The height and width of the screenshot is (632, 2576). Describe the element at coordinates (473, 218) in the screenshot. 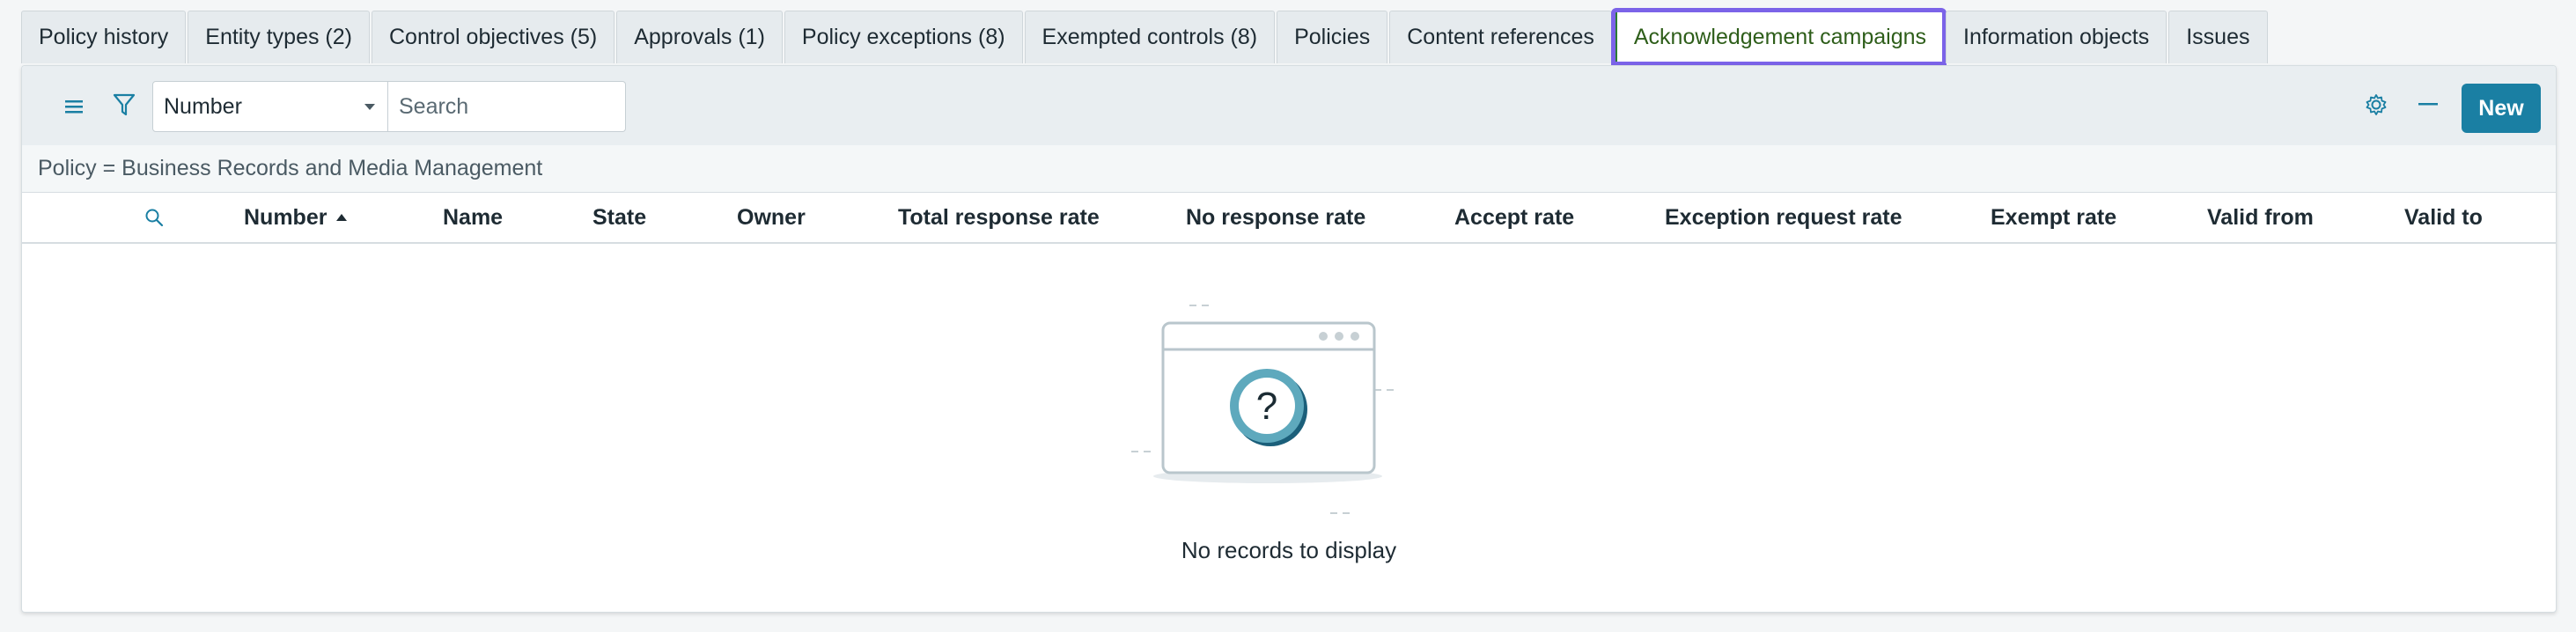

I see `column-header-name: Name` at that location.